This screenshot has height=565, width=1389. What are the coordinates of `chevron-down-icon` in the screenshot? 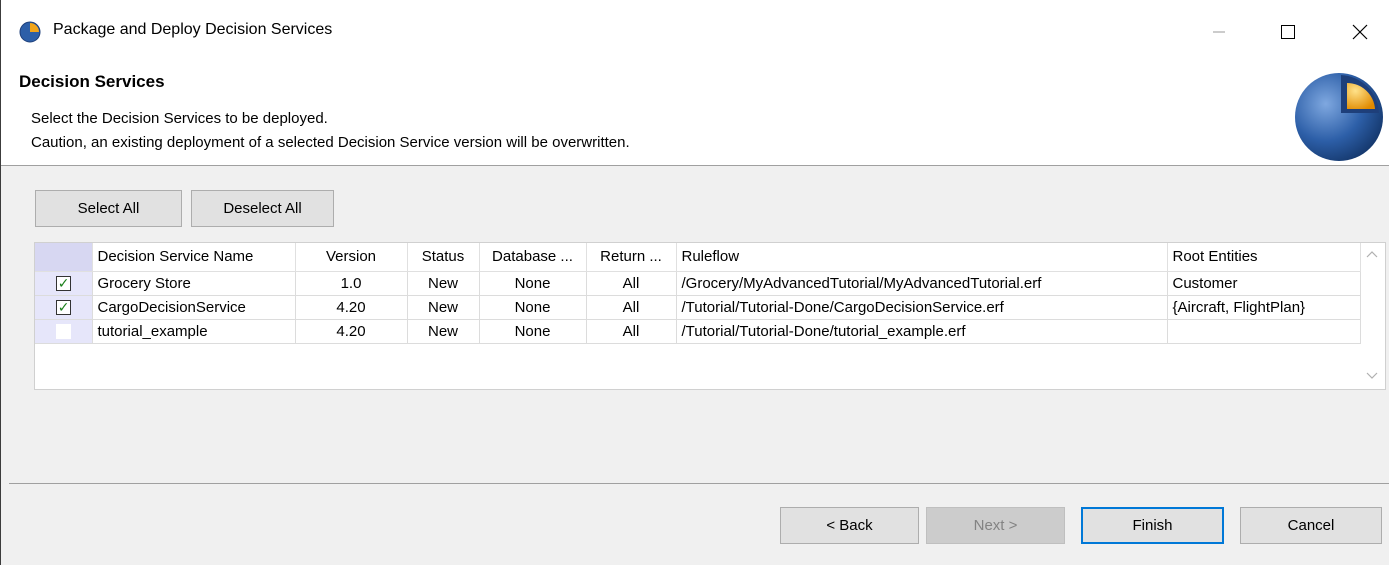 It's located at (1372, 375).